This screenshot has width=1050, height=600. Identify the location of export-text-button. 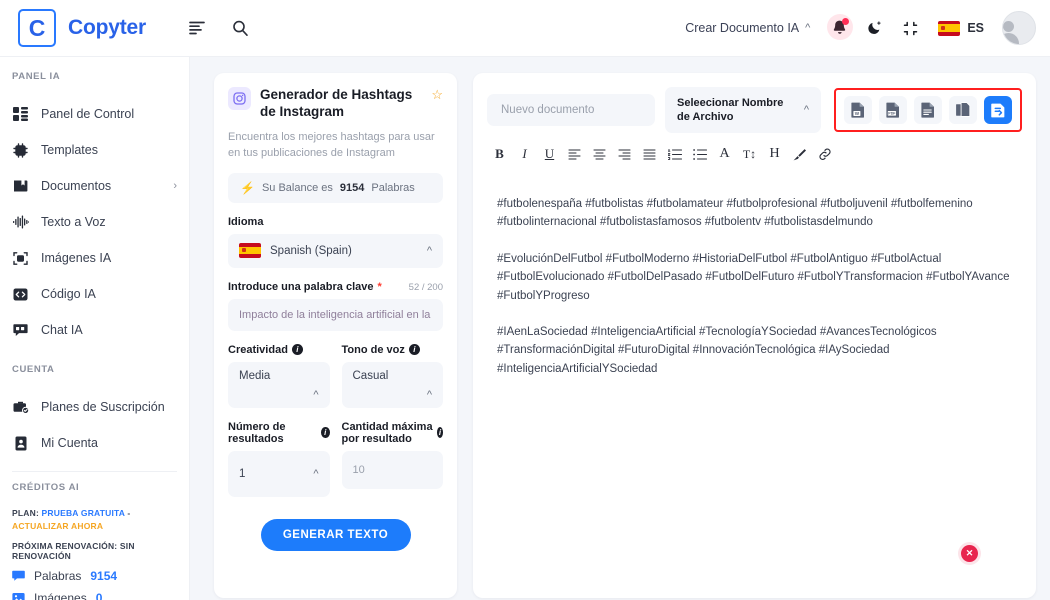
(928, 110).